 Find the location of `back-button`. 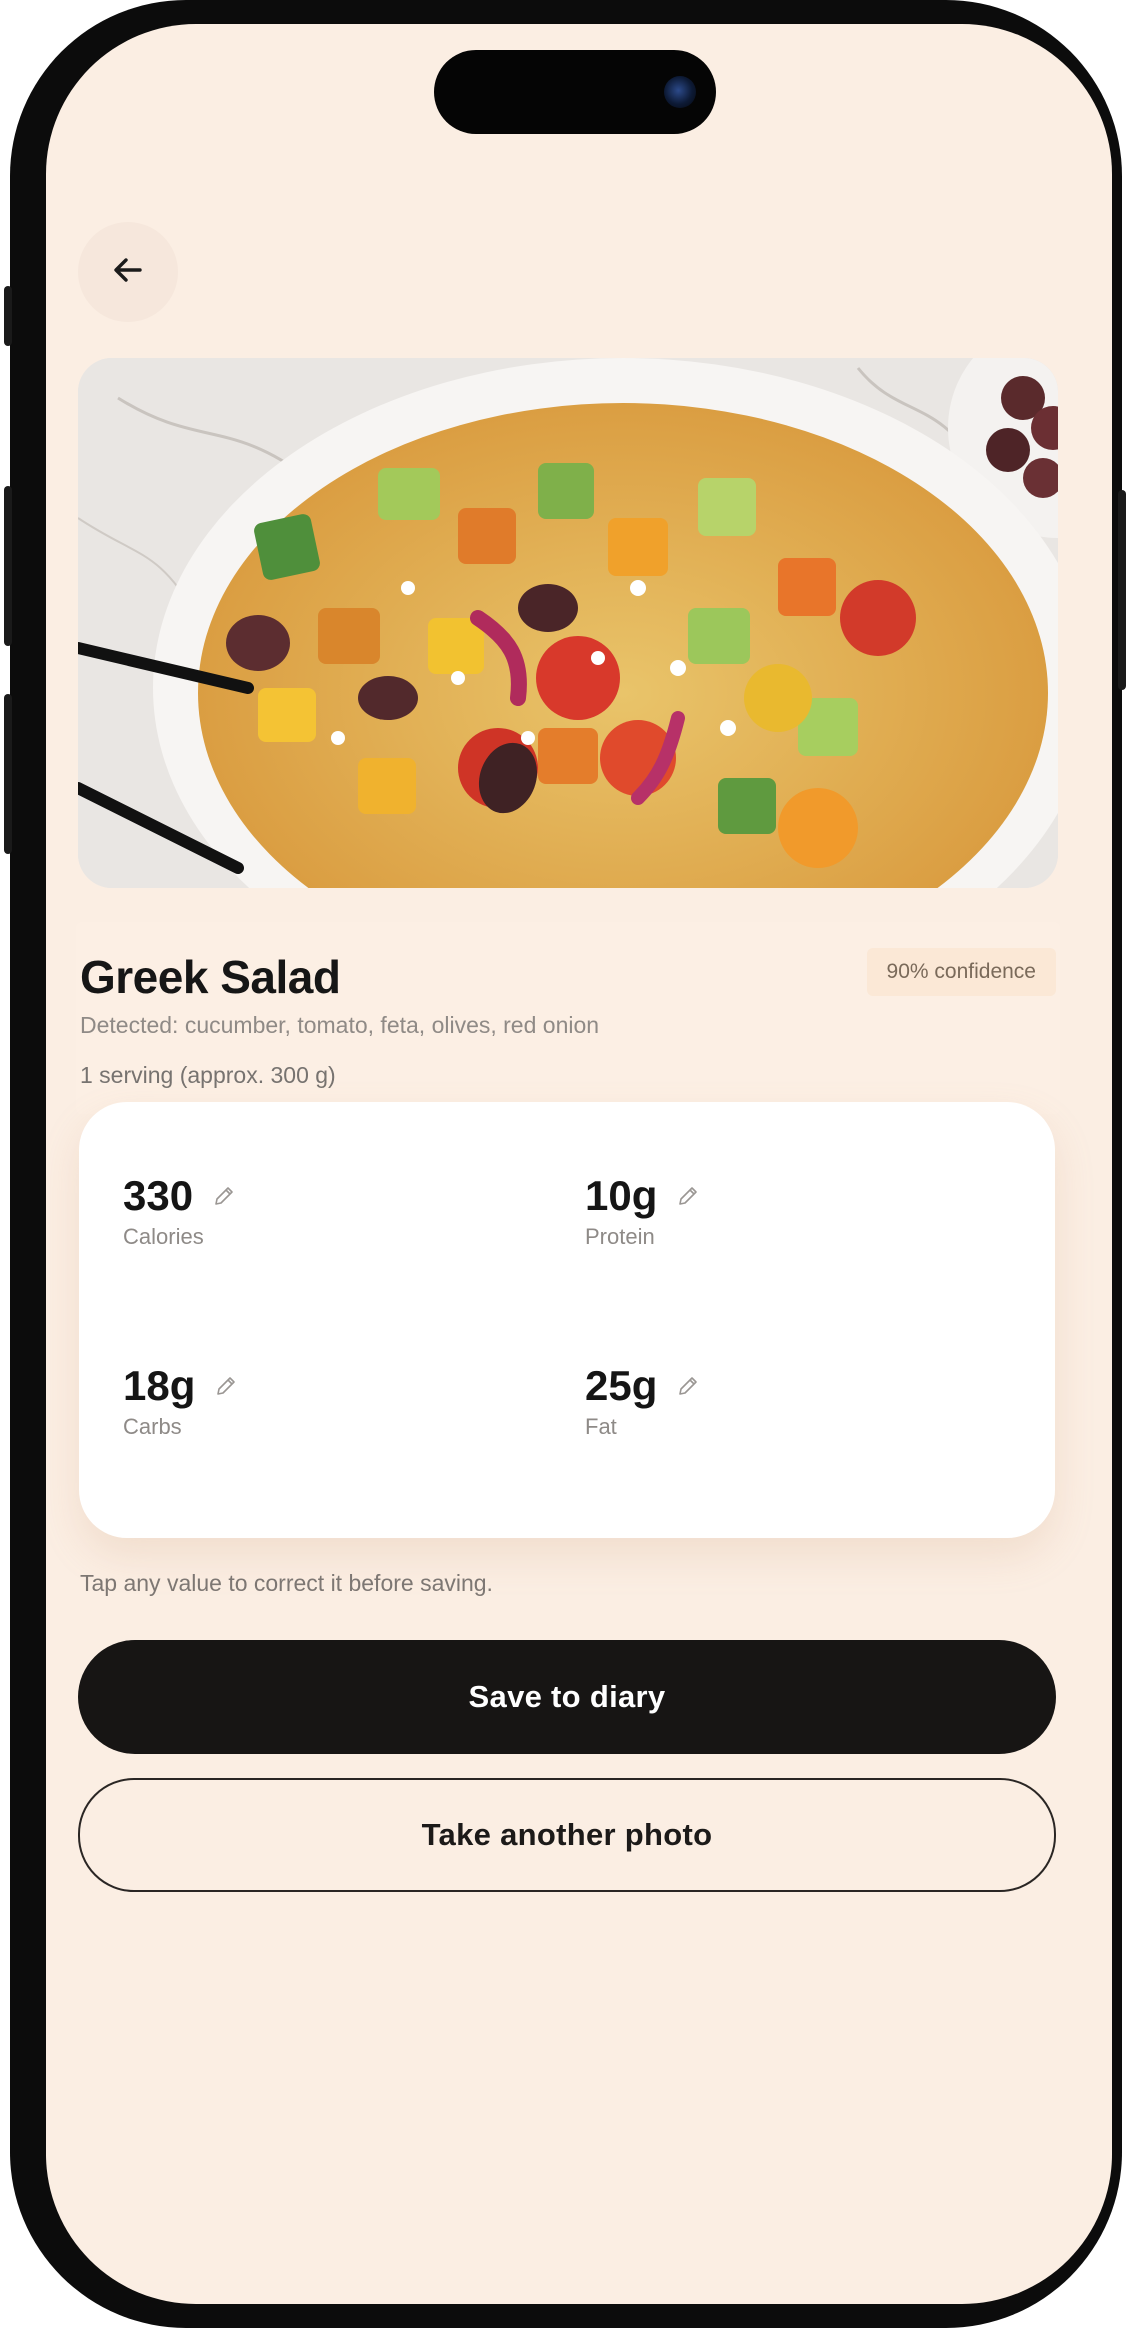

back-button is located at coordinates (128, 272).